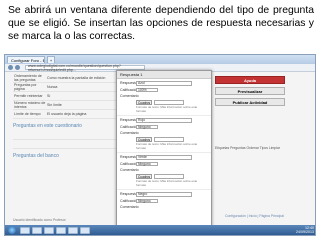  Describe the element at coordinates (25, 230) in the screenshot. I see `explorer-icon` at that location.